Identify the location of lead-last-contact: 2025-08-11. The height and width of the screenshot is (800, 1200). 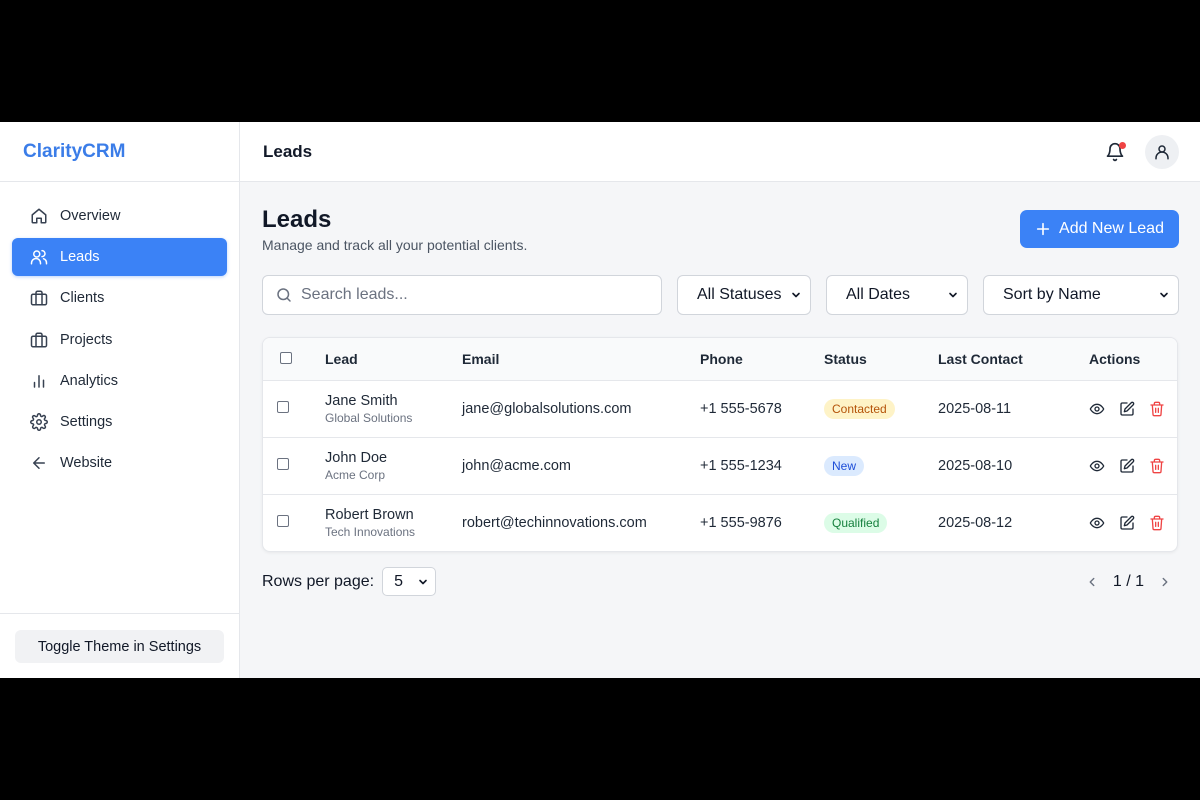
(975, 408).